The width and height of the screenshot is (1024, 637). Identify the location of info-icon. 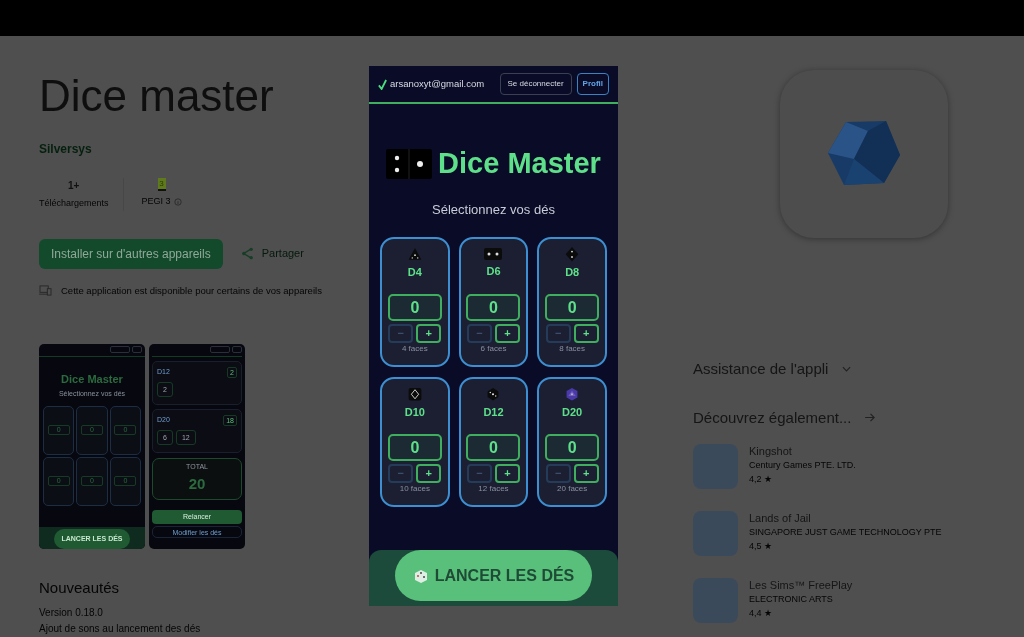
(177, 201).